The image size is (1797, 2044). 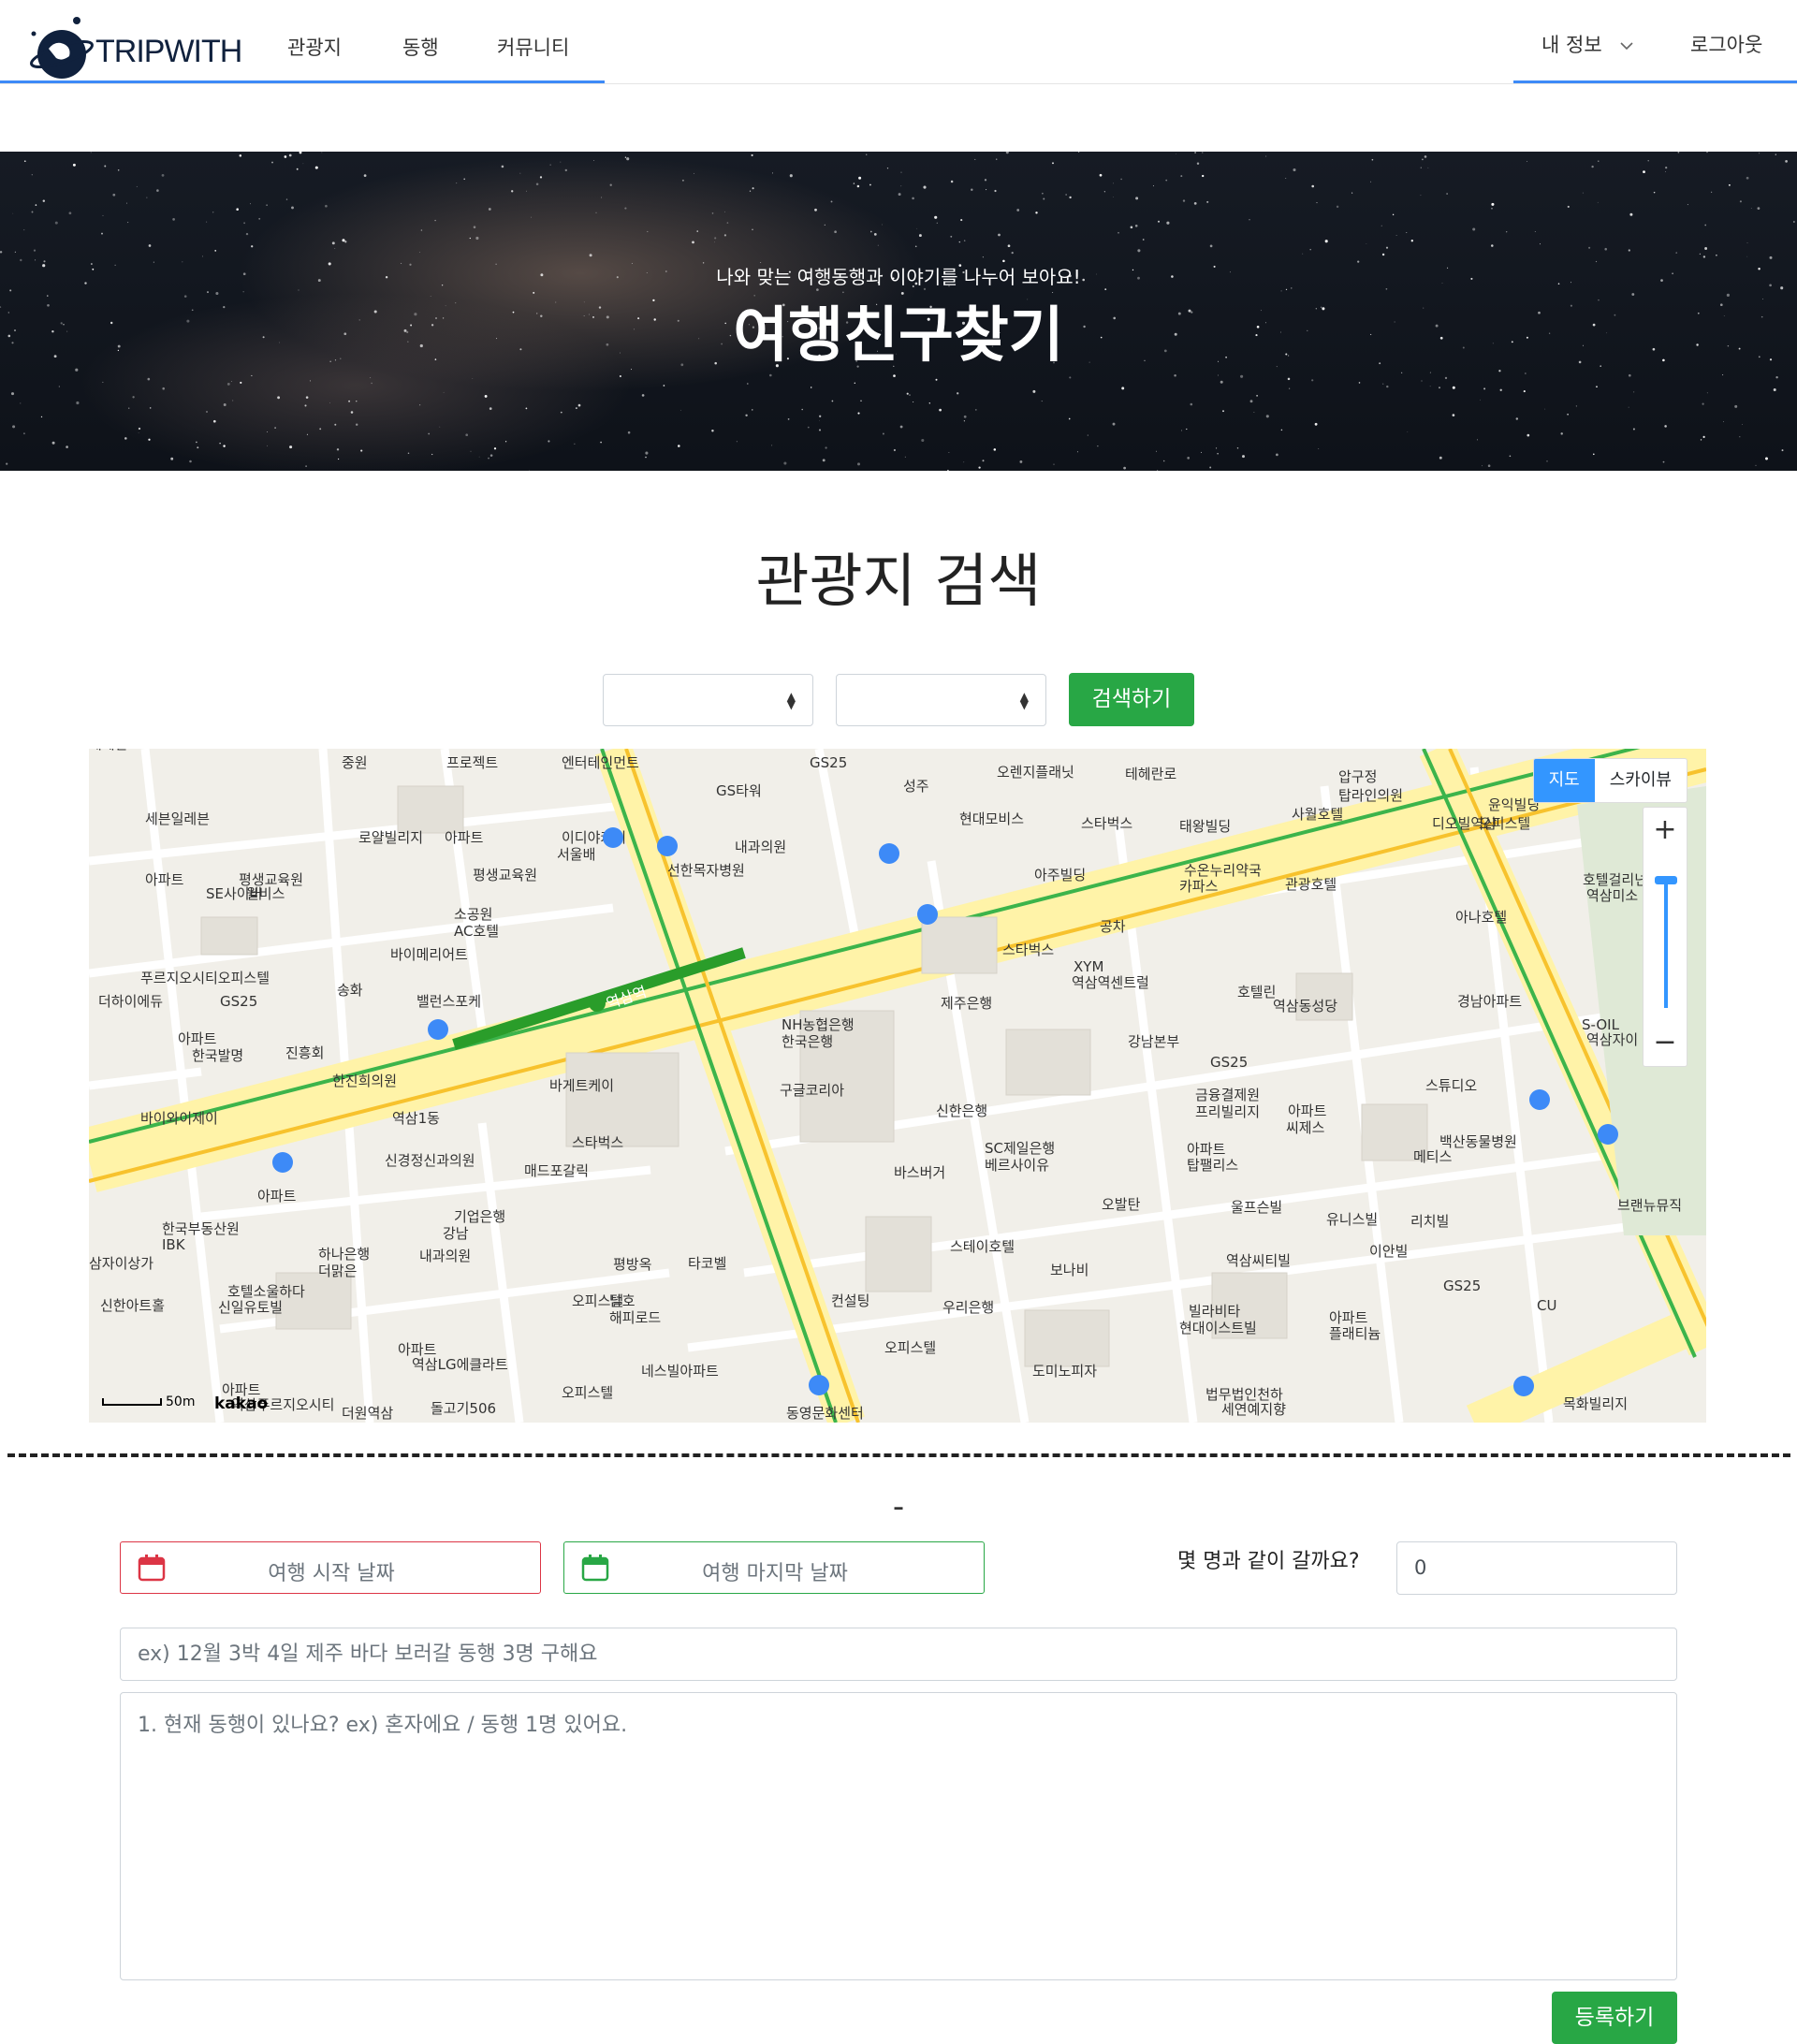 I want to click on map-poi-label: 성주, so click(x=916, y=787).